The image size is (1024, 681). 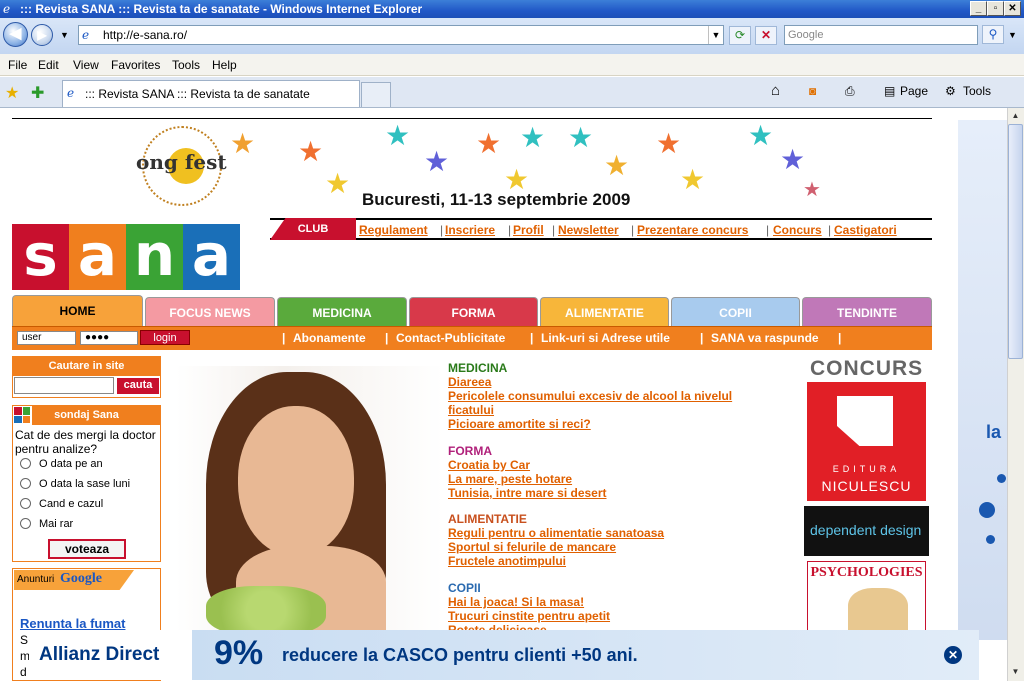 What do you see at coordinates (138, 386) in the screenshot?
I see `search-button: cauta` at bounding box center [138, 386].